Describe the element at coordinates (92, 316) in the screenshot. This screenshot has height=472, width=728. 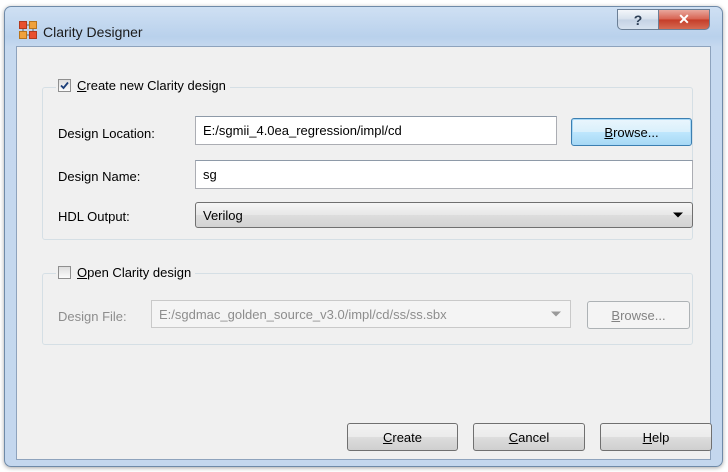
I see `design-file-label: Design File:` at that location.